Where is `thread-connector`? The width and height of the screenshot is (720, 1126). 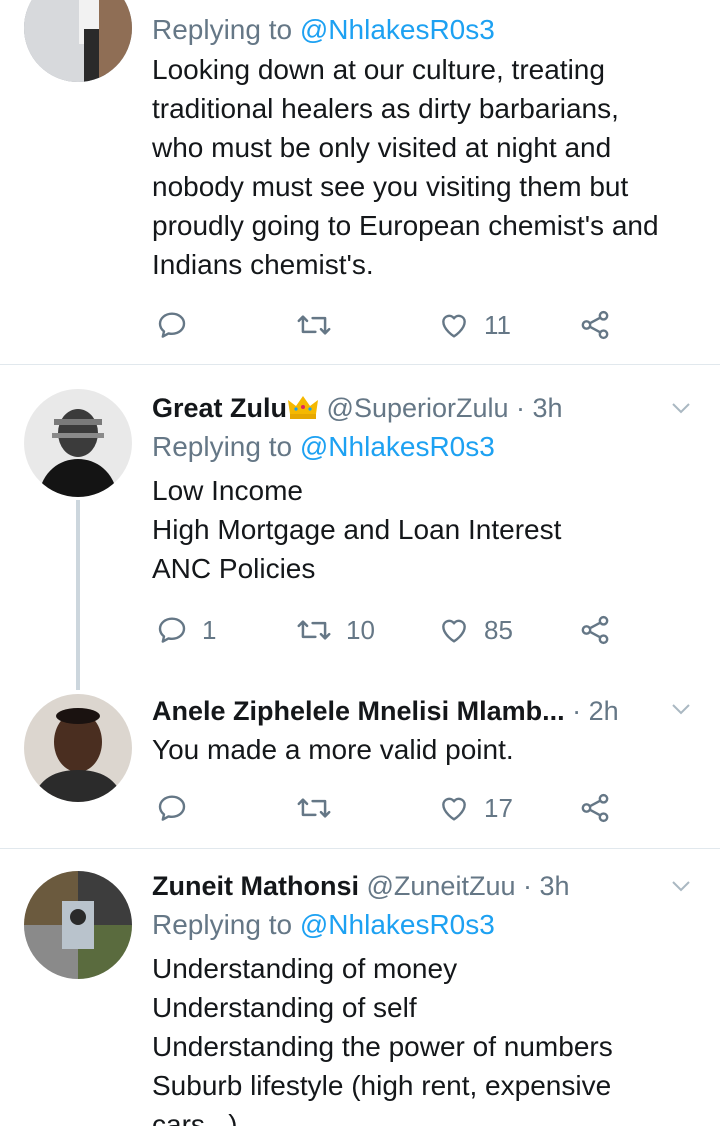
thread-connector is located at coordinates (78, 595).